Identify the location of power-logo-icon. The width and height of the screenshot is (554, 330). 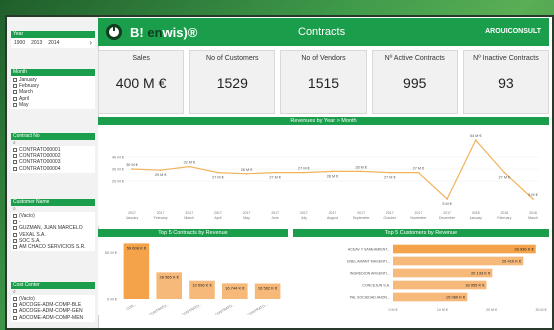
(114, 32).